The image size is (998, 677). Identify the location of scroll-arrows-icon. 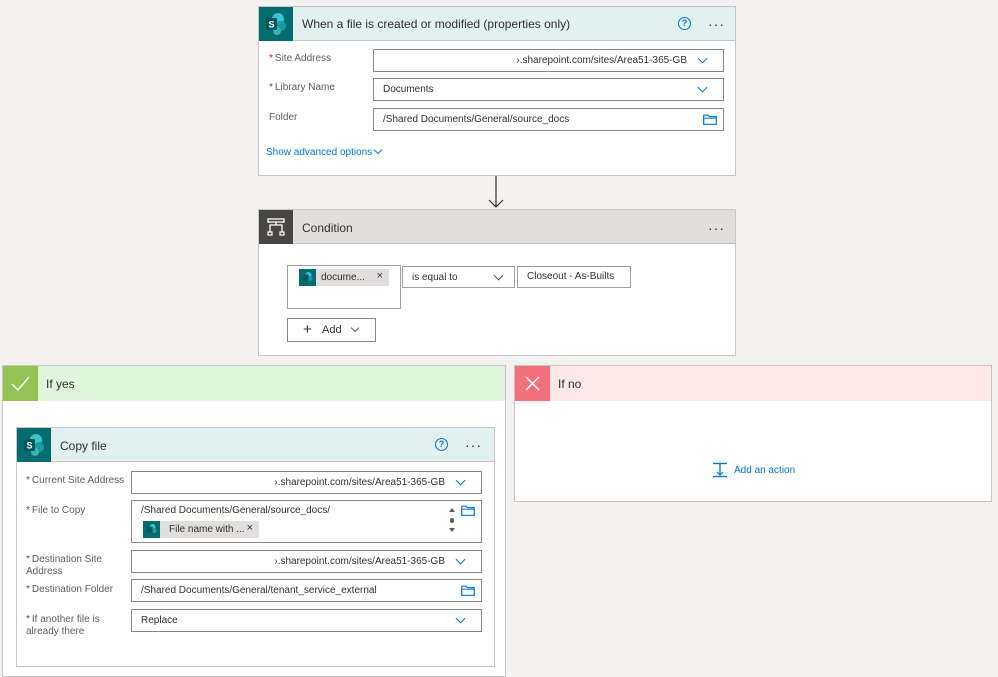
(452, 521).